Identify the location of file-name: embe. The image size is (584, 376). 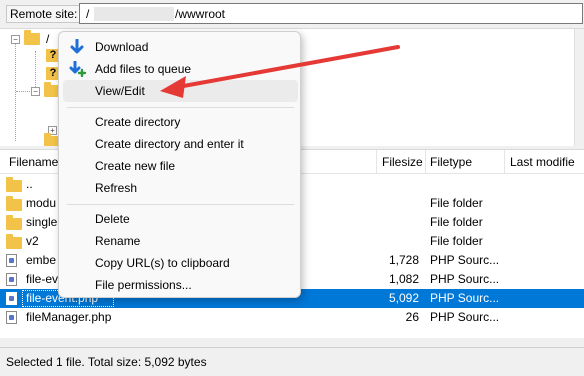
(41, 260).